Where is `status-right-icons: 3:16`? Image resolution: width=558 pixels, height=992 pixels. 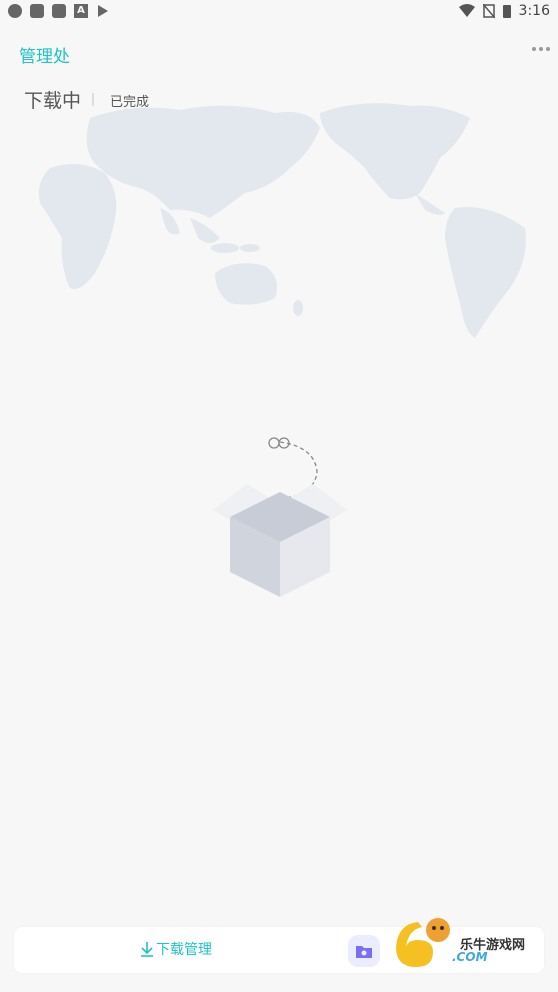
status-right-icons: 3:16 is located at coordinates (504, 11).